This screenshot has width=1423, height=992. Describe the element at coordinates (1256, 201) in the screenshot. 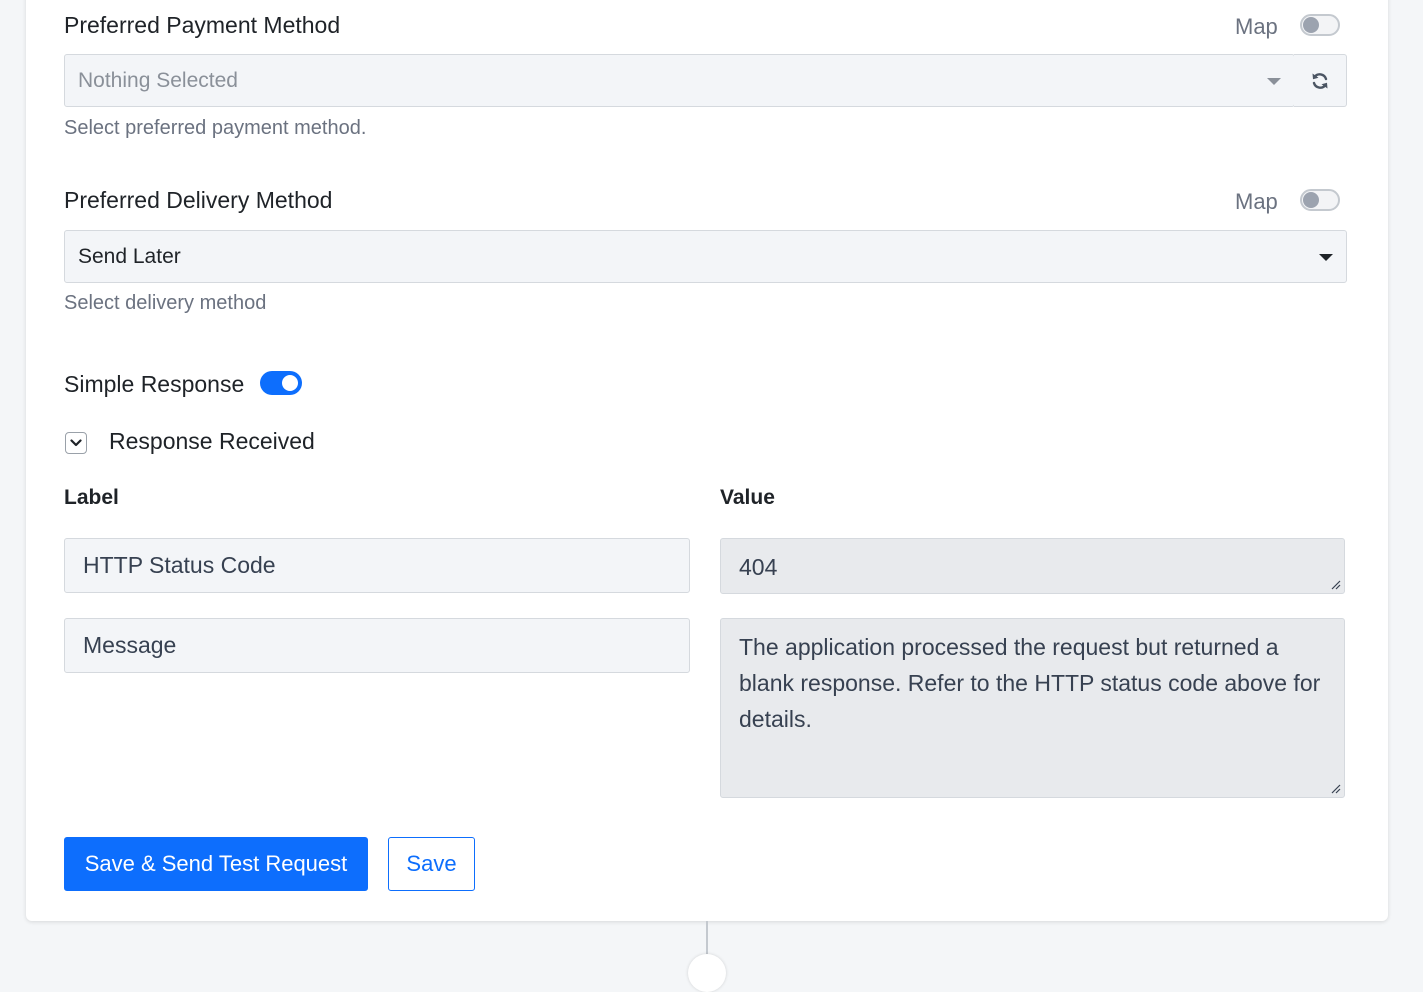

I see `delivery-map-label: Map` at that location.